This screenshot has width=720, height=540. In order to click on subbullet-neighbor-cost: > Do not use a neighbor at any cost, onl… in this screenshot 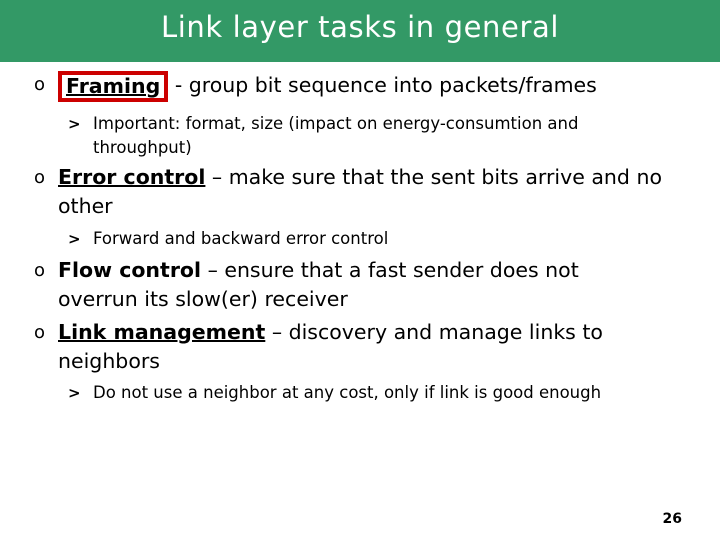, I will do `click(378, 393)`.